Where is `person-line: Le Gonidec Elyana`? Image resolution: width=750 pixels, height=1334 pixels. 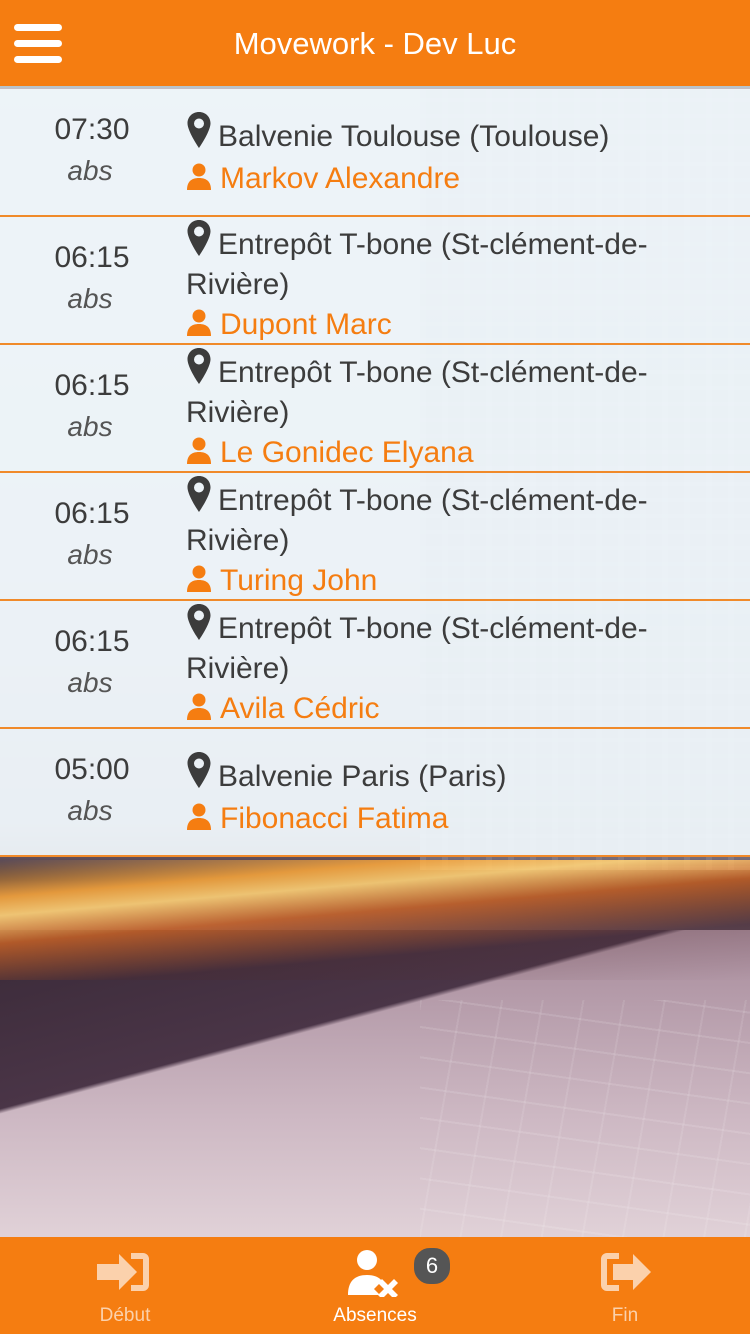
person-line: Le Gonidec Elyana is located at coordinates (461, 453).